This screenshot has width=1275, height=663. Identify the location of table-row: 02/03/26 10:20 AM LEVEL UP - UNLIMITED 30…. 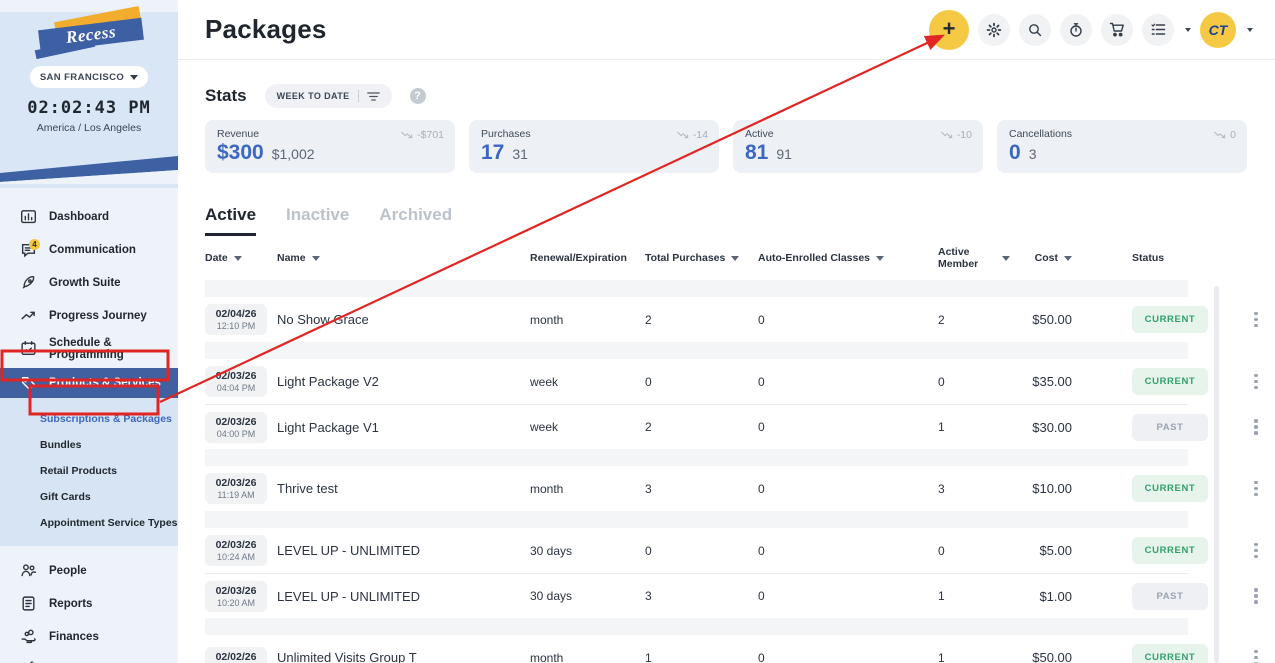
(731, 595).